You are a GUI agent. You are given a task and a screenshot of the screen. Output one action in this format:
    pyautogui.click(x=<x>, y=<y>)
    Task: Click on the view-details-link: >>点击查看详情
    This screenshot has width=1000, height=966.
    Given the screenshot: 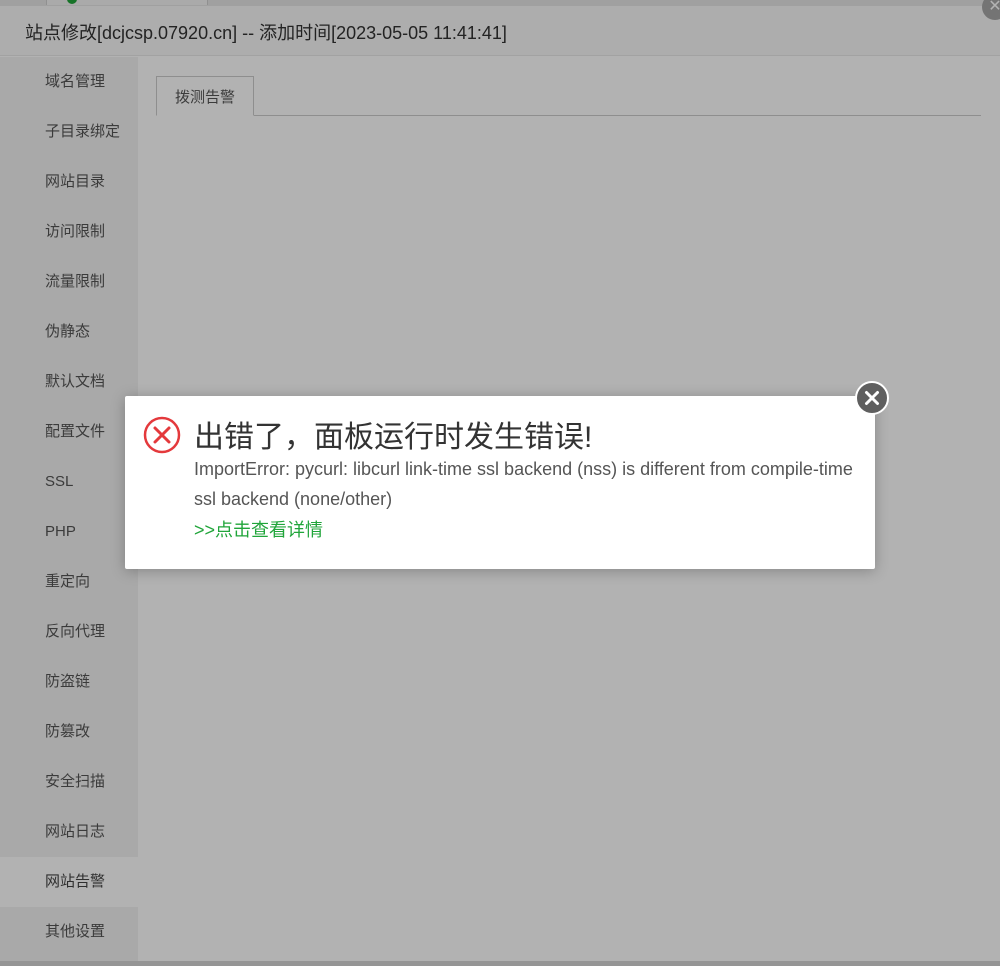 What is the action you would take?
    pyautogui.click(x=258, y=530)
    